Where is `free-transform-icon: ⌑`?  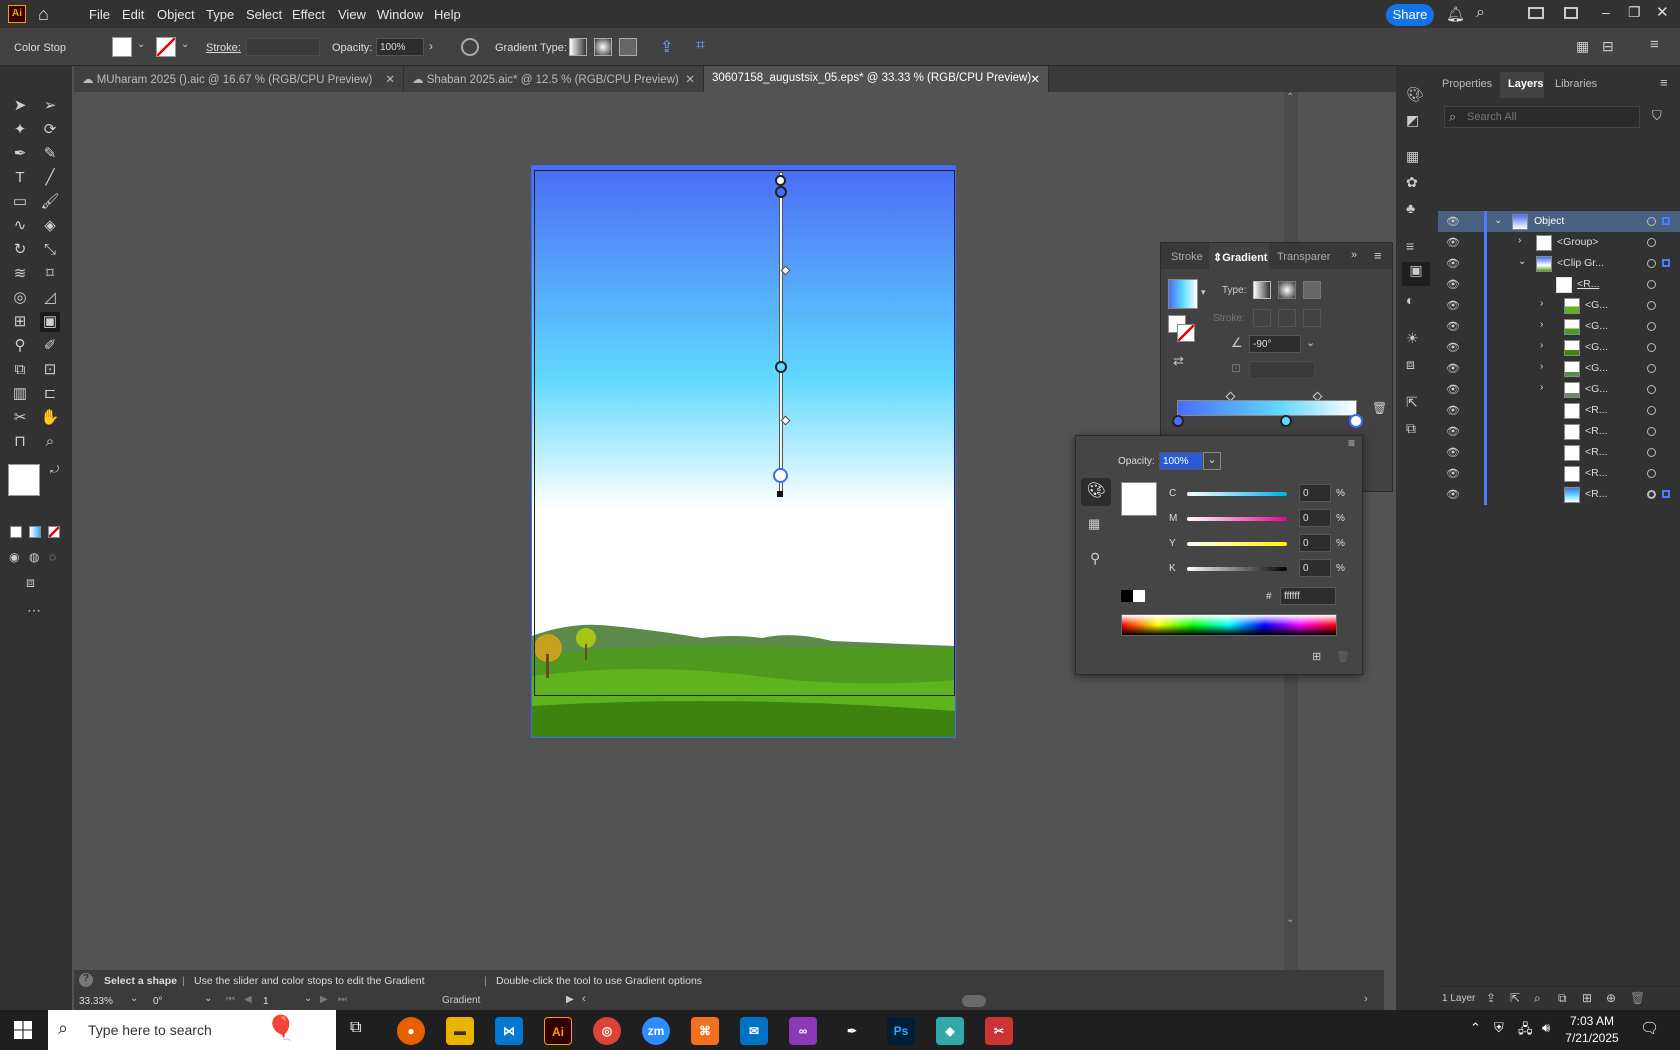 free-transform-icon: ⌑ is located at coordinates (50, 274).